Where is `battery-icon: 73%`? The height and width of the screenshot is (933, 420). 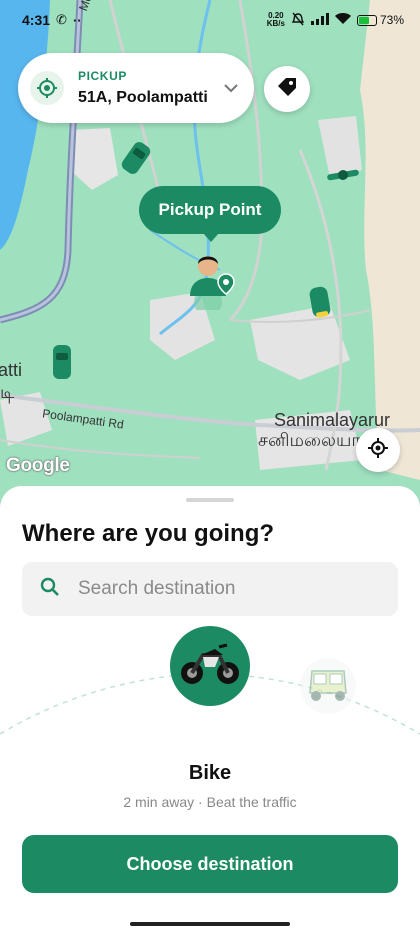 battery-icon: 73% is located at coordinates (380, 20).